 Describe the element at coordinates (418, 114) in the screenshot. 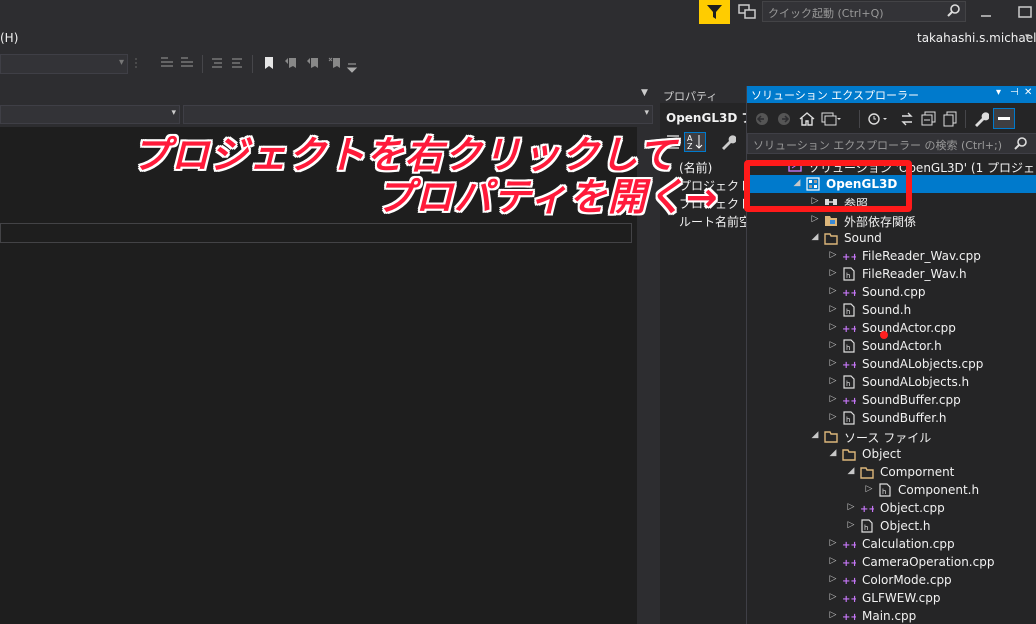

I see `member-dropdown: ▾` at that location.